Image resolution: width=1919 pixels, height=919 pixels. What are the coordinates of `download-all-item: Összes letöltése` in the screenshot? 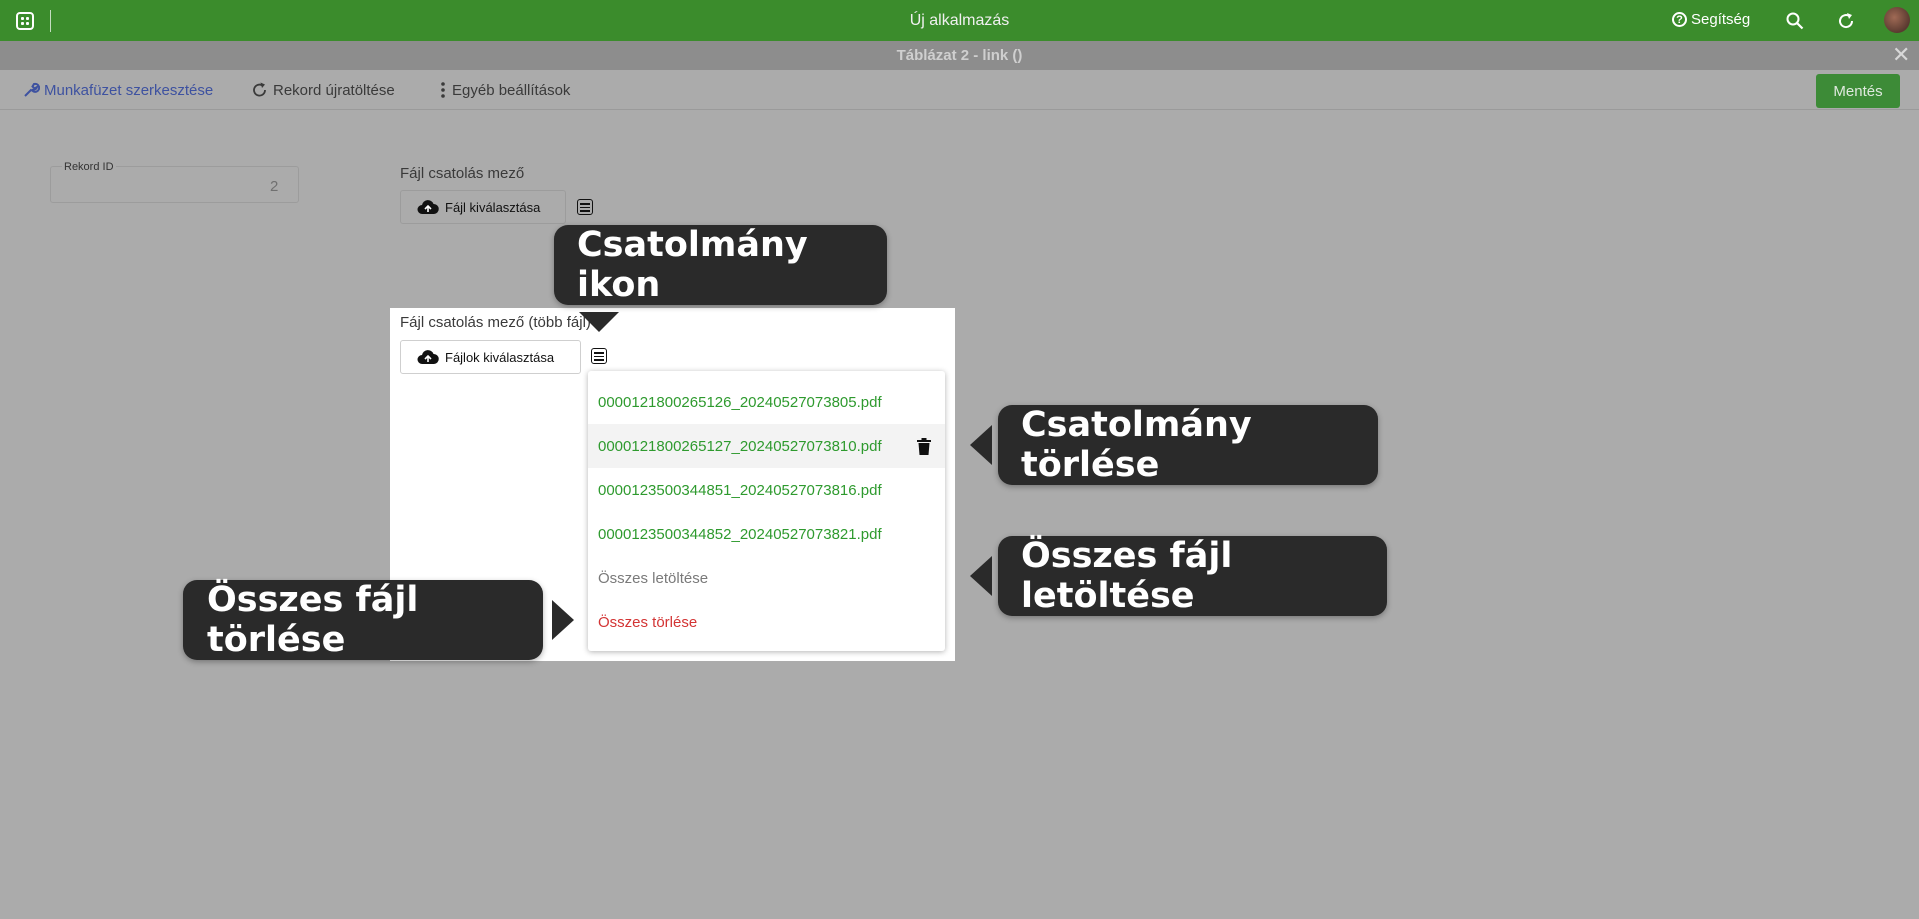 It's located at (766, 578).